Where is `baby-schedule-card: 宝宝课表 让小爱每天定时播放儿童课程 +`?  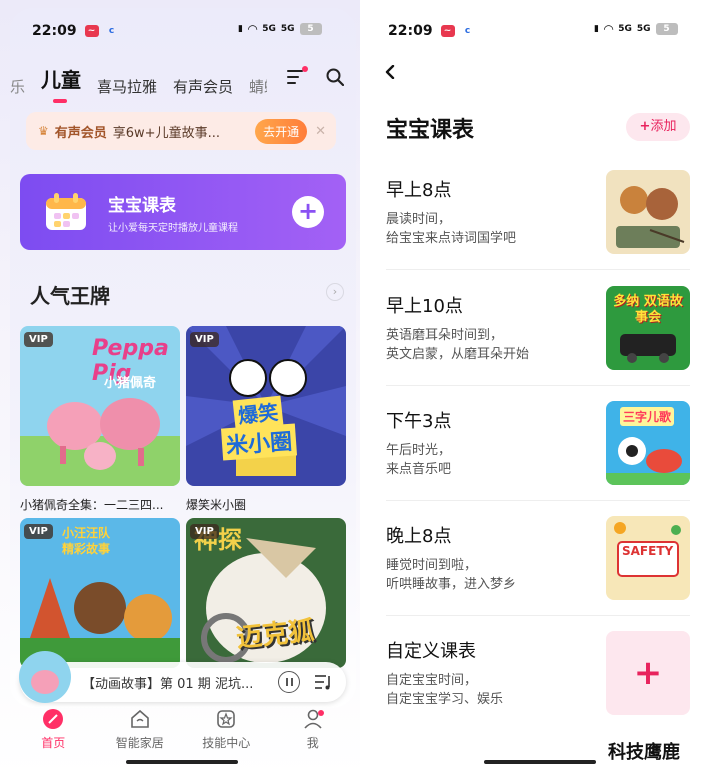
baby-schedule-card: 宝宝课表 让小爱每天定时播放儿童课程 + is located at coordinates (183, 212).